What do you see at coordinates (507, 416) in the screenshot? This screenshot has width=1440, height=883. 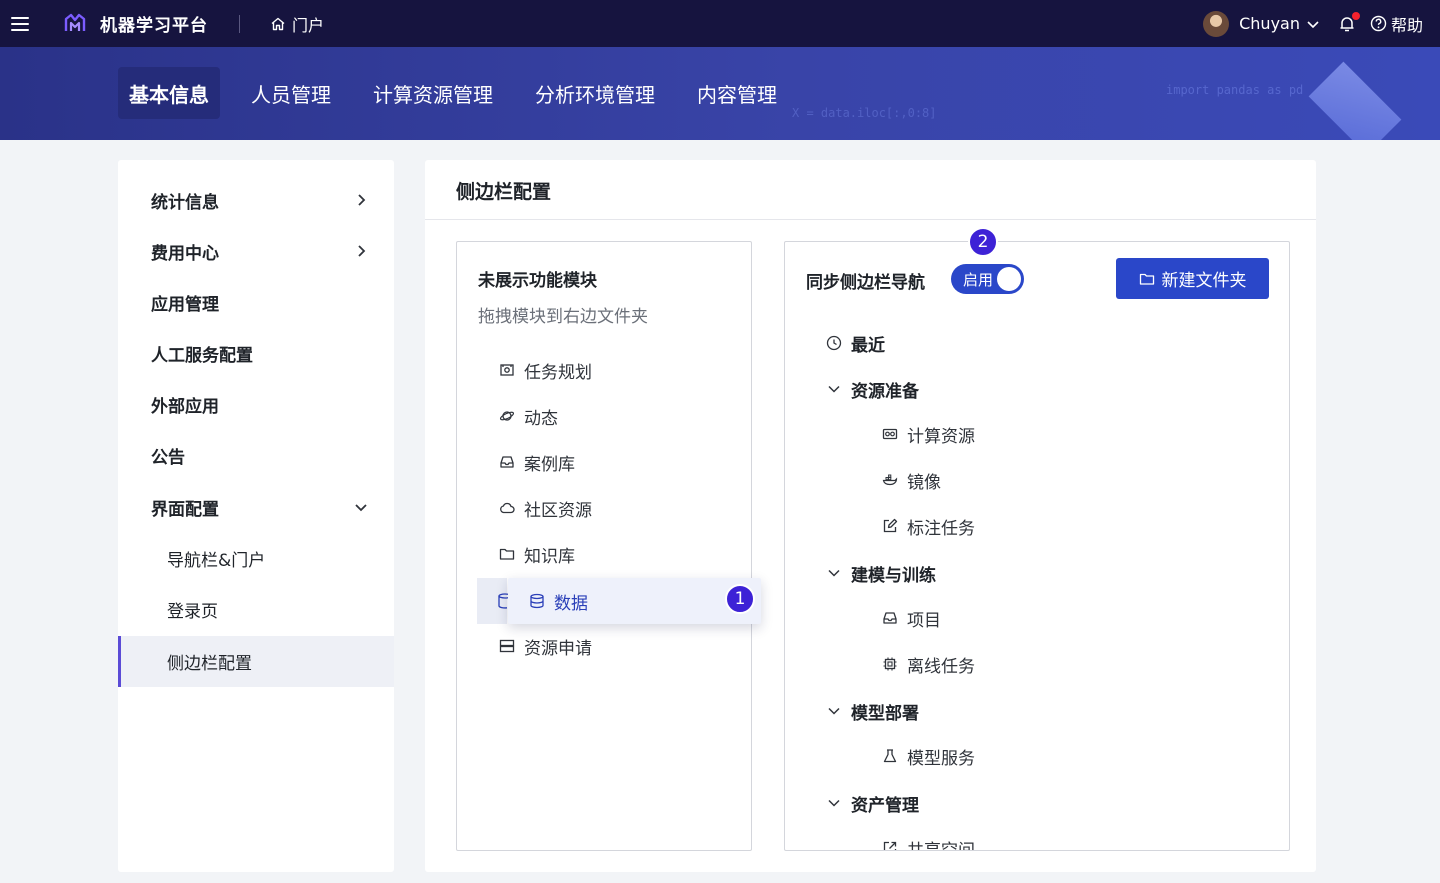 I see `planet-icon` at bounding box center [507, 416].